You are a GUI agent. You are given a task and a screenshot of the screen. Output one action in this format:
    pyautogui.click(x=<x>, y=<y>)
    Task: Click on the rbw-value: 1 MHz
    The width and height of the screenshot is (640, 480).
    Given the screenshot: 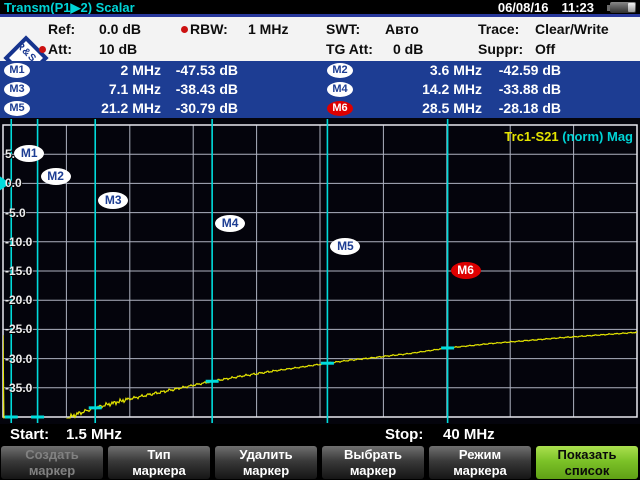 What is the action you would take?
    pyautogui.click(x=268, y=29)
    